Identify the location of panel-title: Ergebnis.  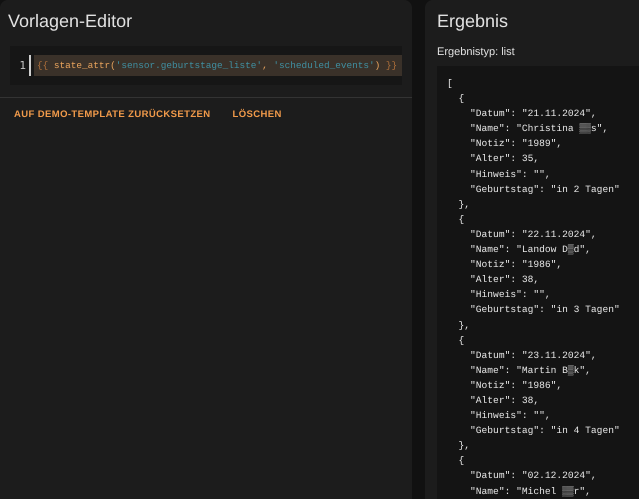
(473, 21).